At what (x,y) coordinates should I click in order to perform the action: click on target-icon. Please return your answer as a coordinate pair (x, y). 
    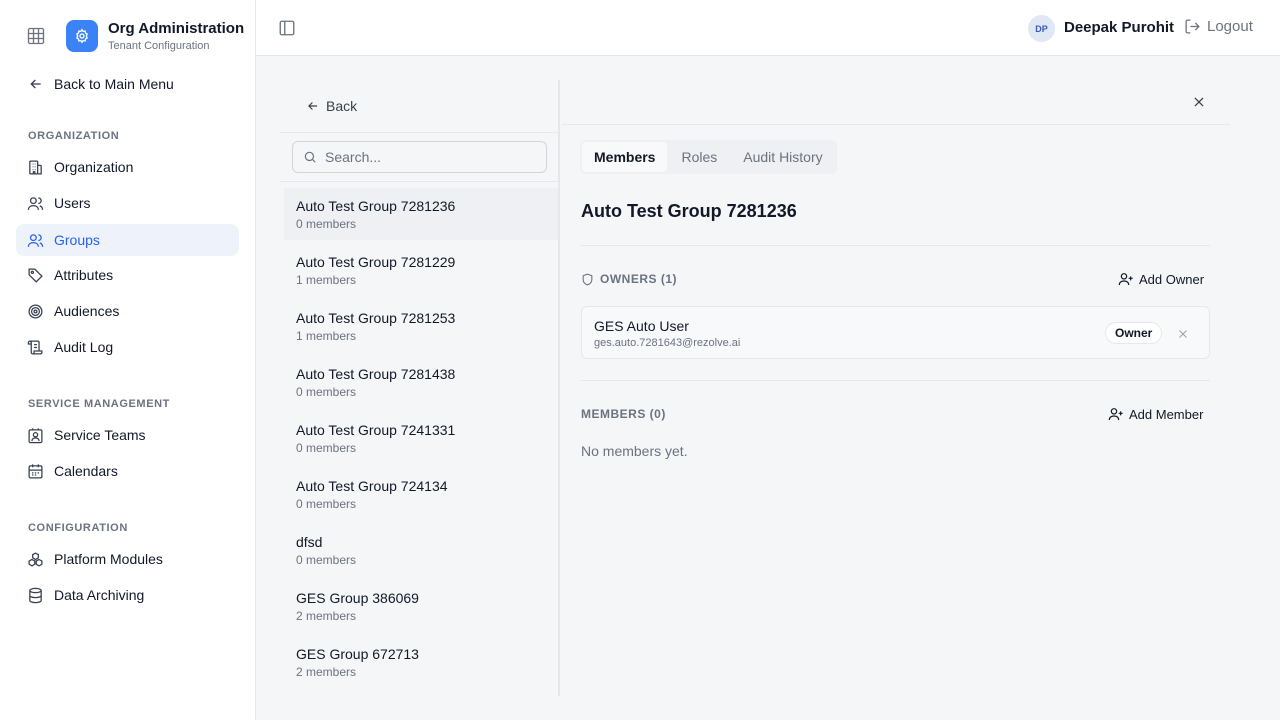
    Looking at the image, I should click on (35, 311).